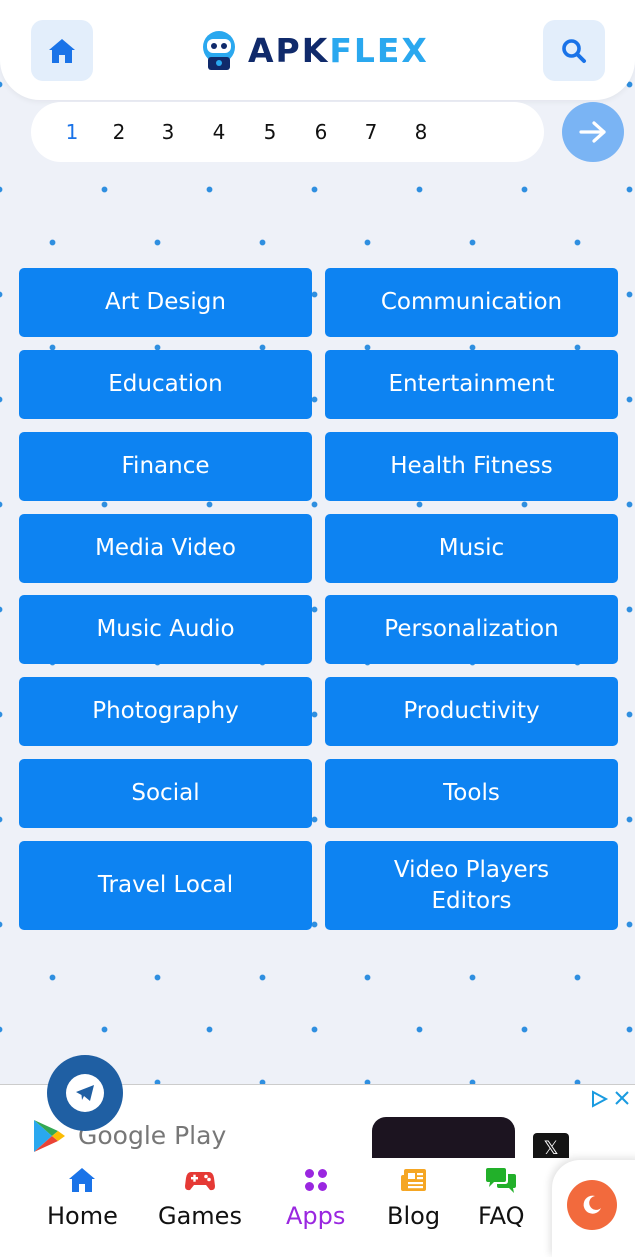 The height and width of the screenshot is (1257, 635). What do you see at coordinates (321, 132) in the screenshot?
I see `page-link-6: 6` at bounding box center [321, 132].